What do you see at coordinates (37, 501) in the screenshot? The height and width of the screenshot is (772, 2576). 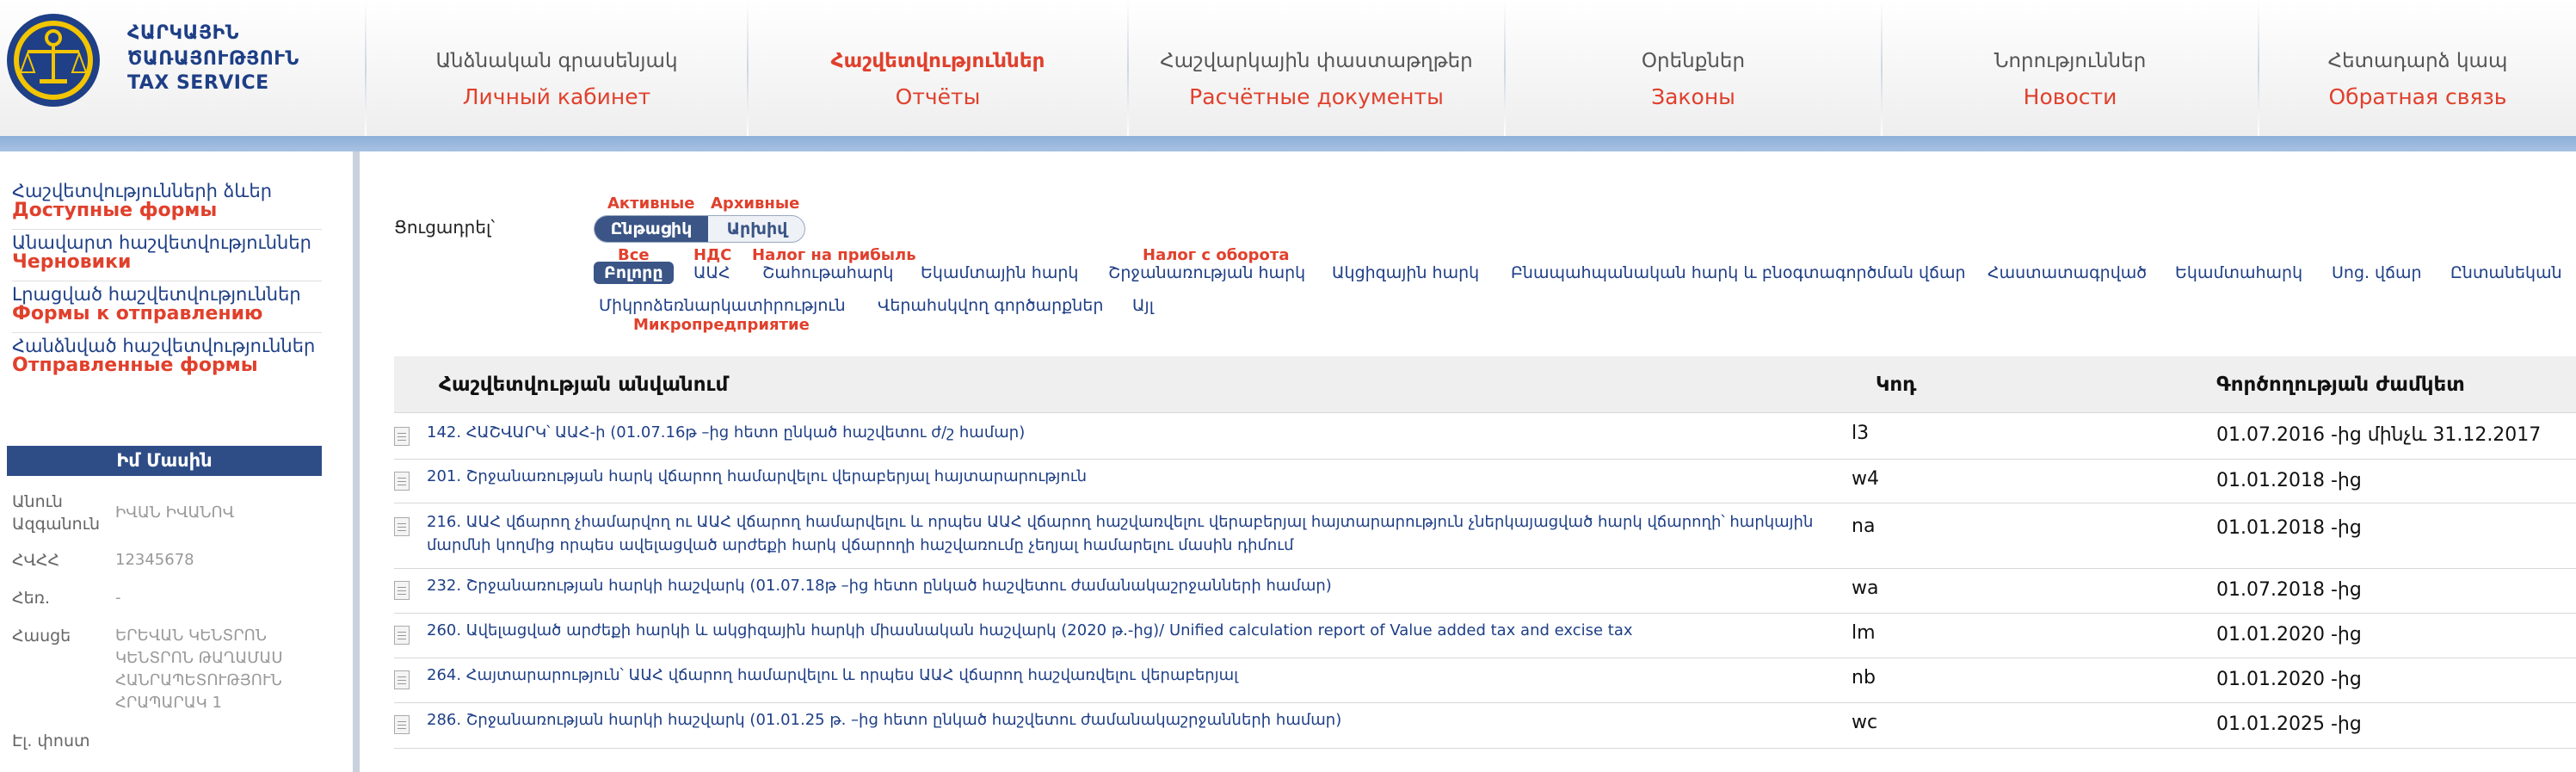 I see `profile-label-name-line1: Անուն` at bounding box center [37, 501].